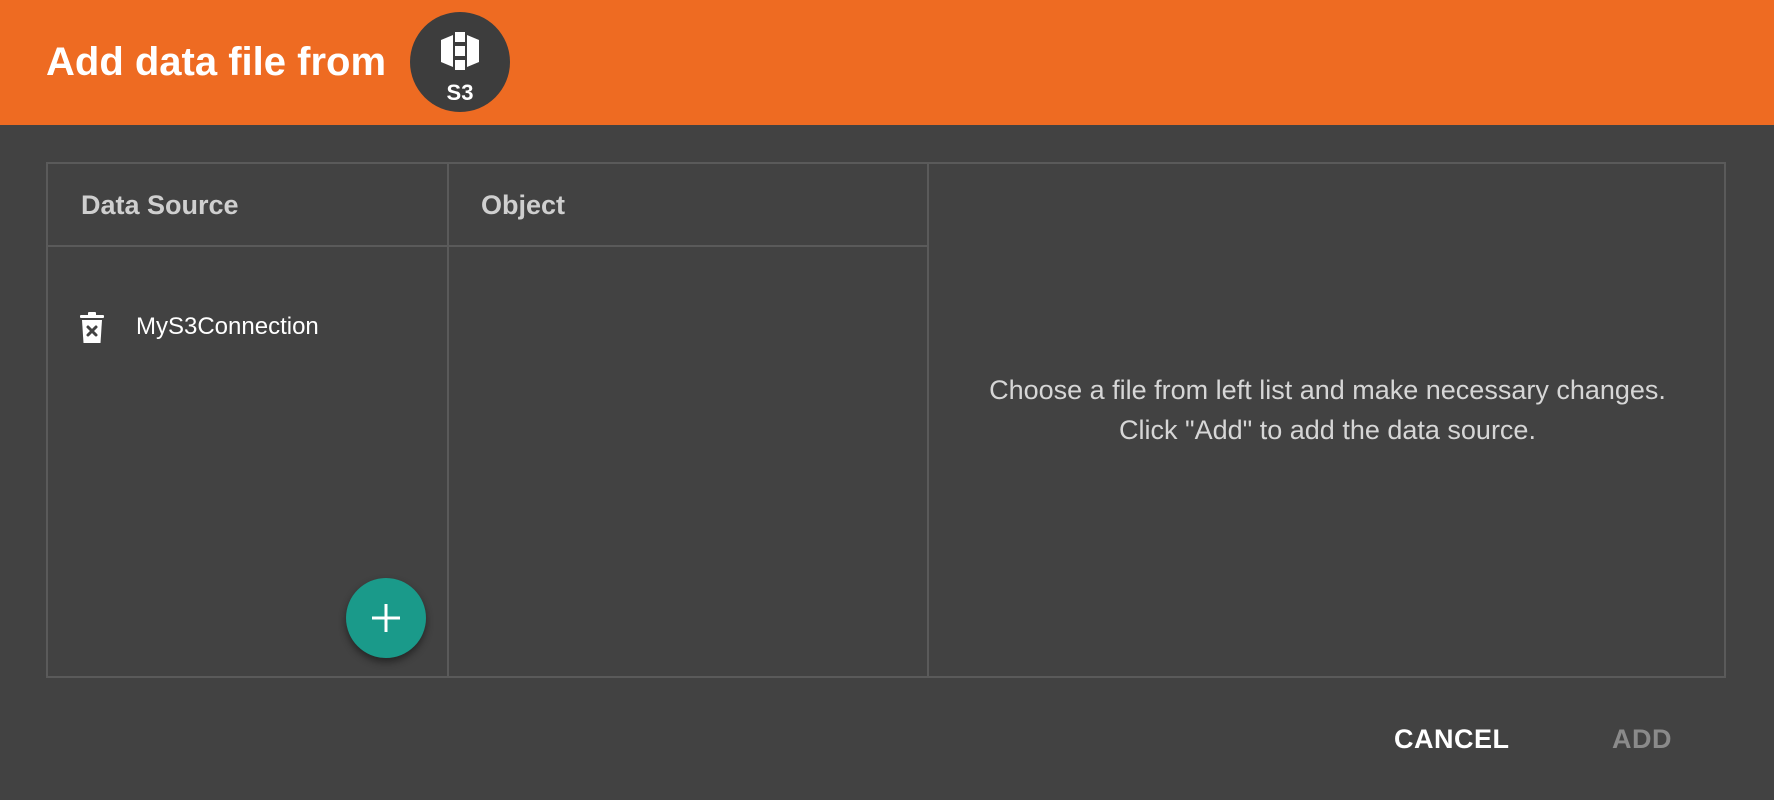  What do you see at coordinates (1452, 739) in the screenshot?
I see `cancel-button: CANCEL` at bounding box center [1452, 739].